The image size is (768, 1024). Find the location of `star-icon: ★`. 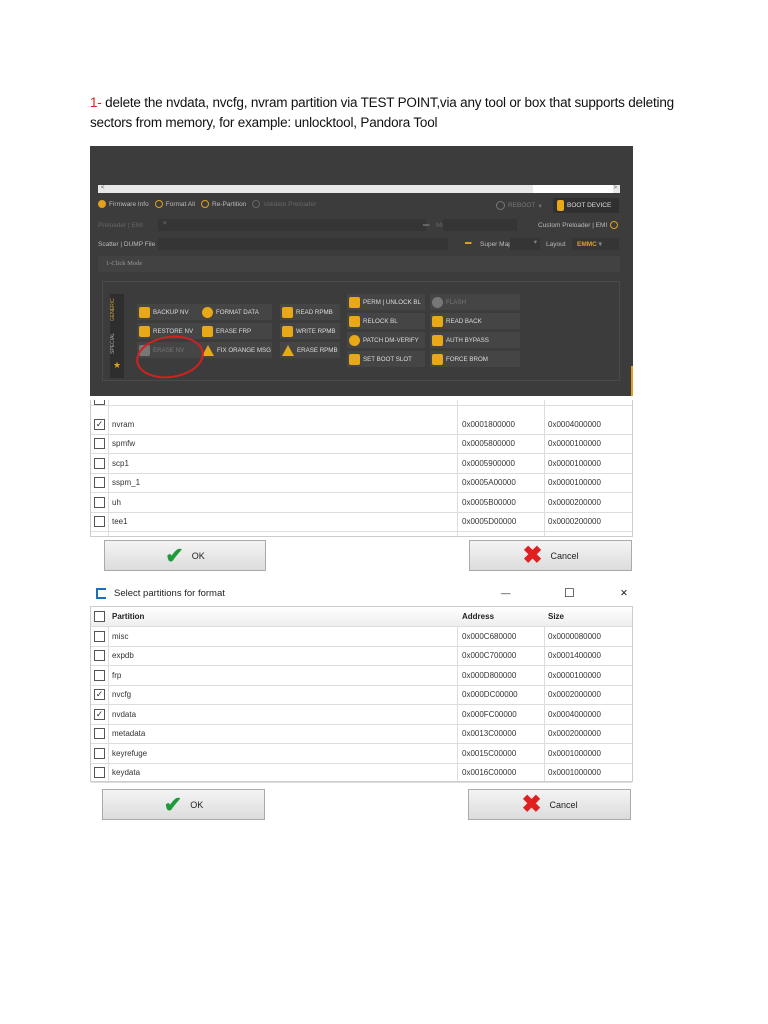

star-icon: ★ is located at coordinates (117, 365).